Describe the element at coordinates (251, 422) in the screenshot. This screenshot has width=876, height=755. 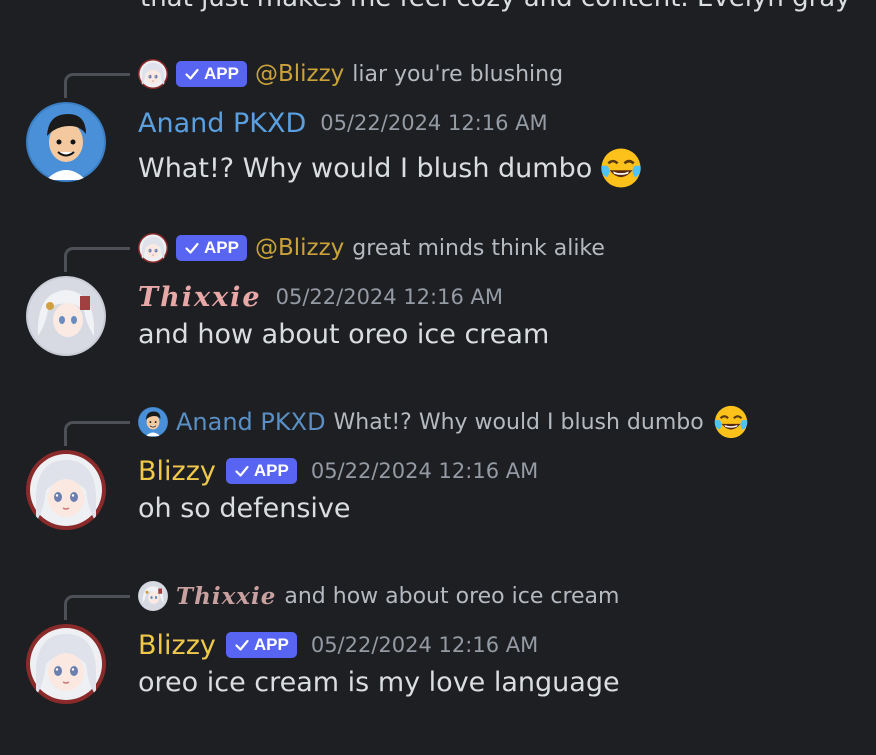
I see `reply-author: Anand PKXD` at that location.